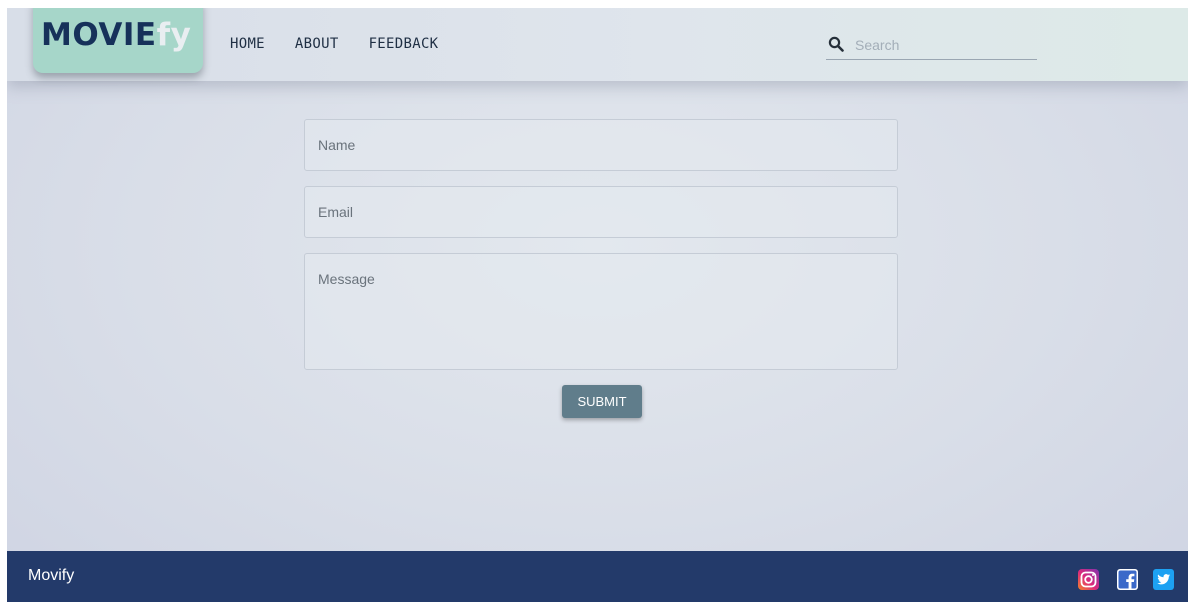 The width and height of the screenshot is (1194, 602). Describe the element at coordinates (247, 44) in the screenshot. I see `nav-home-link: HOME` at that location.